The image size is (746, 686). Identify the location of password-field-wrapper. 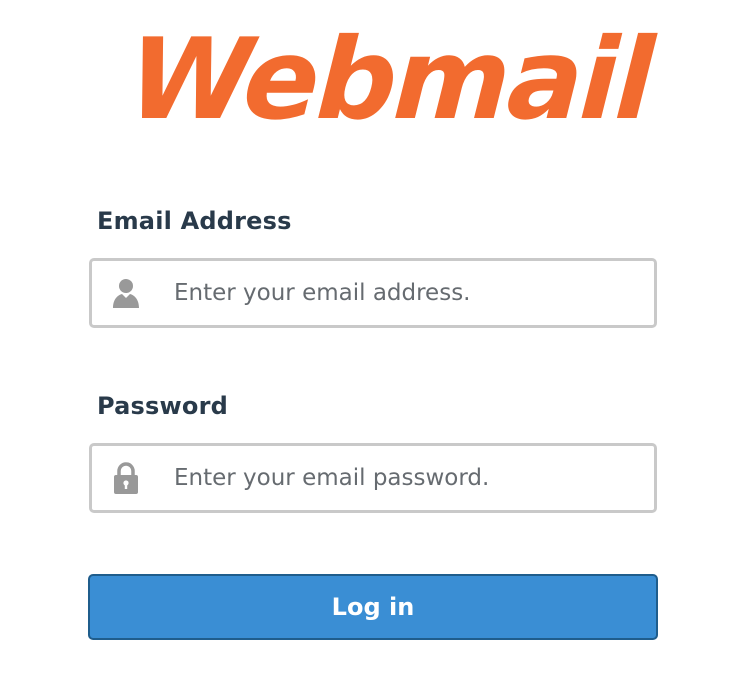
(373, 478).